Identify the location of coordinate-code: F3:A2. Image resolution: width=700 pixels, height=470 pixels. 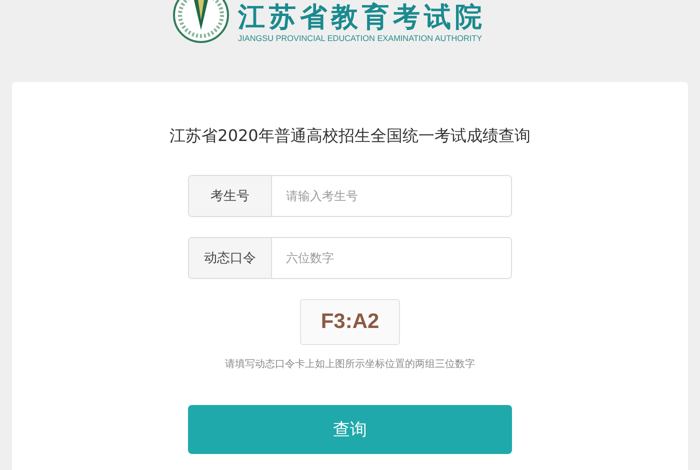
(350, 322).